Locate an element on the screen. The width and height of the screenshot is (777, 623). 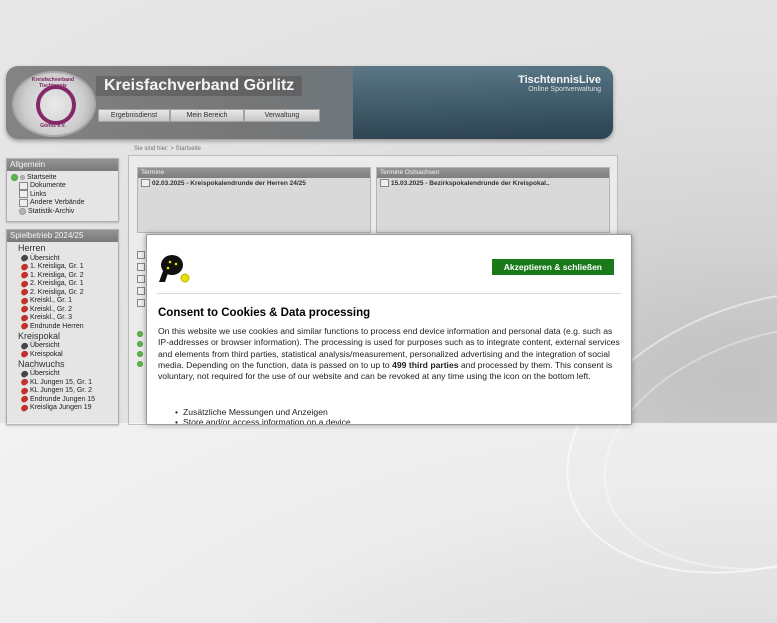
divider is located at coordinates (389, 293).